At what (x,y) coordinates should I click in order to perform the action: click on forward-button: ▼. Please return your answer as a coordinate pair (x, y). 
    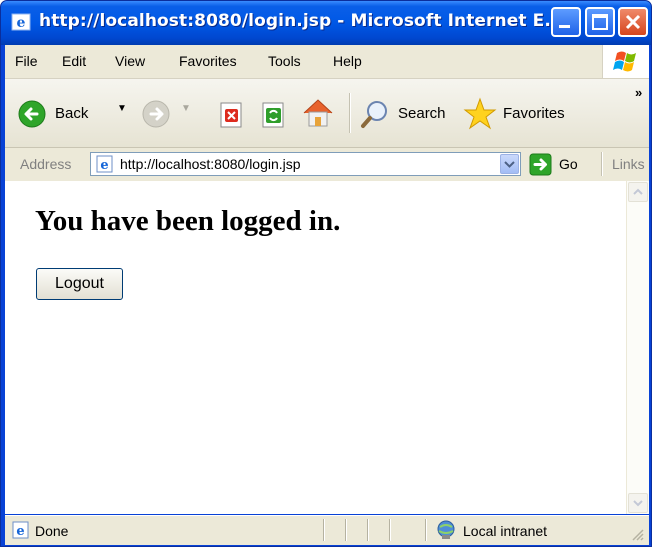
    Looking at the image, I should click on (166, 114).